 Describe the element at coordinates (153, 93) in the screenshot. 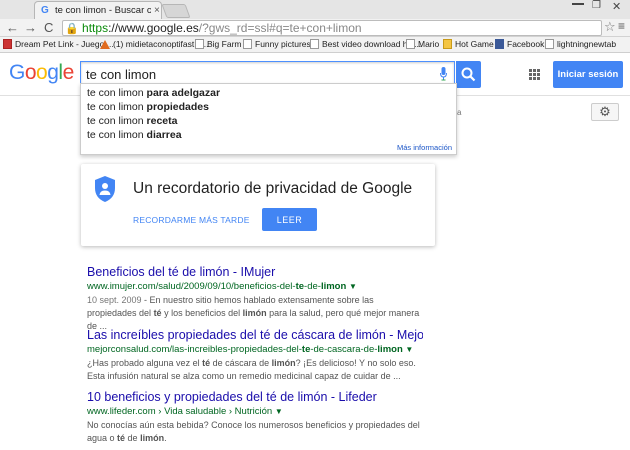

I see `suggestion-item: te con limon para adelgazar` at that location.